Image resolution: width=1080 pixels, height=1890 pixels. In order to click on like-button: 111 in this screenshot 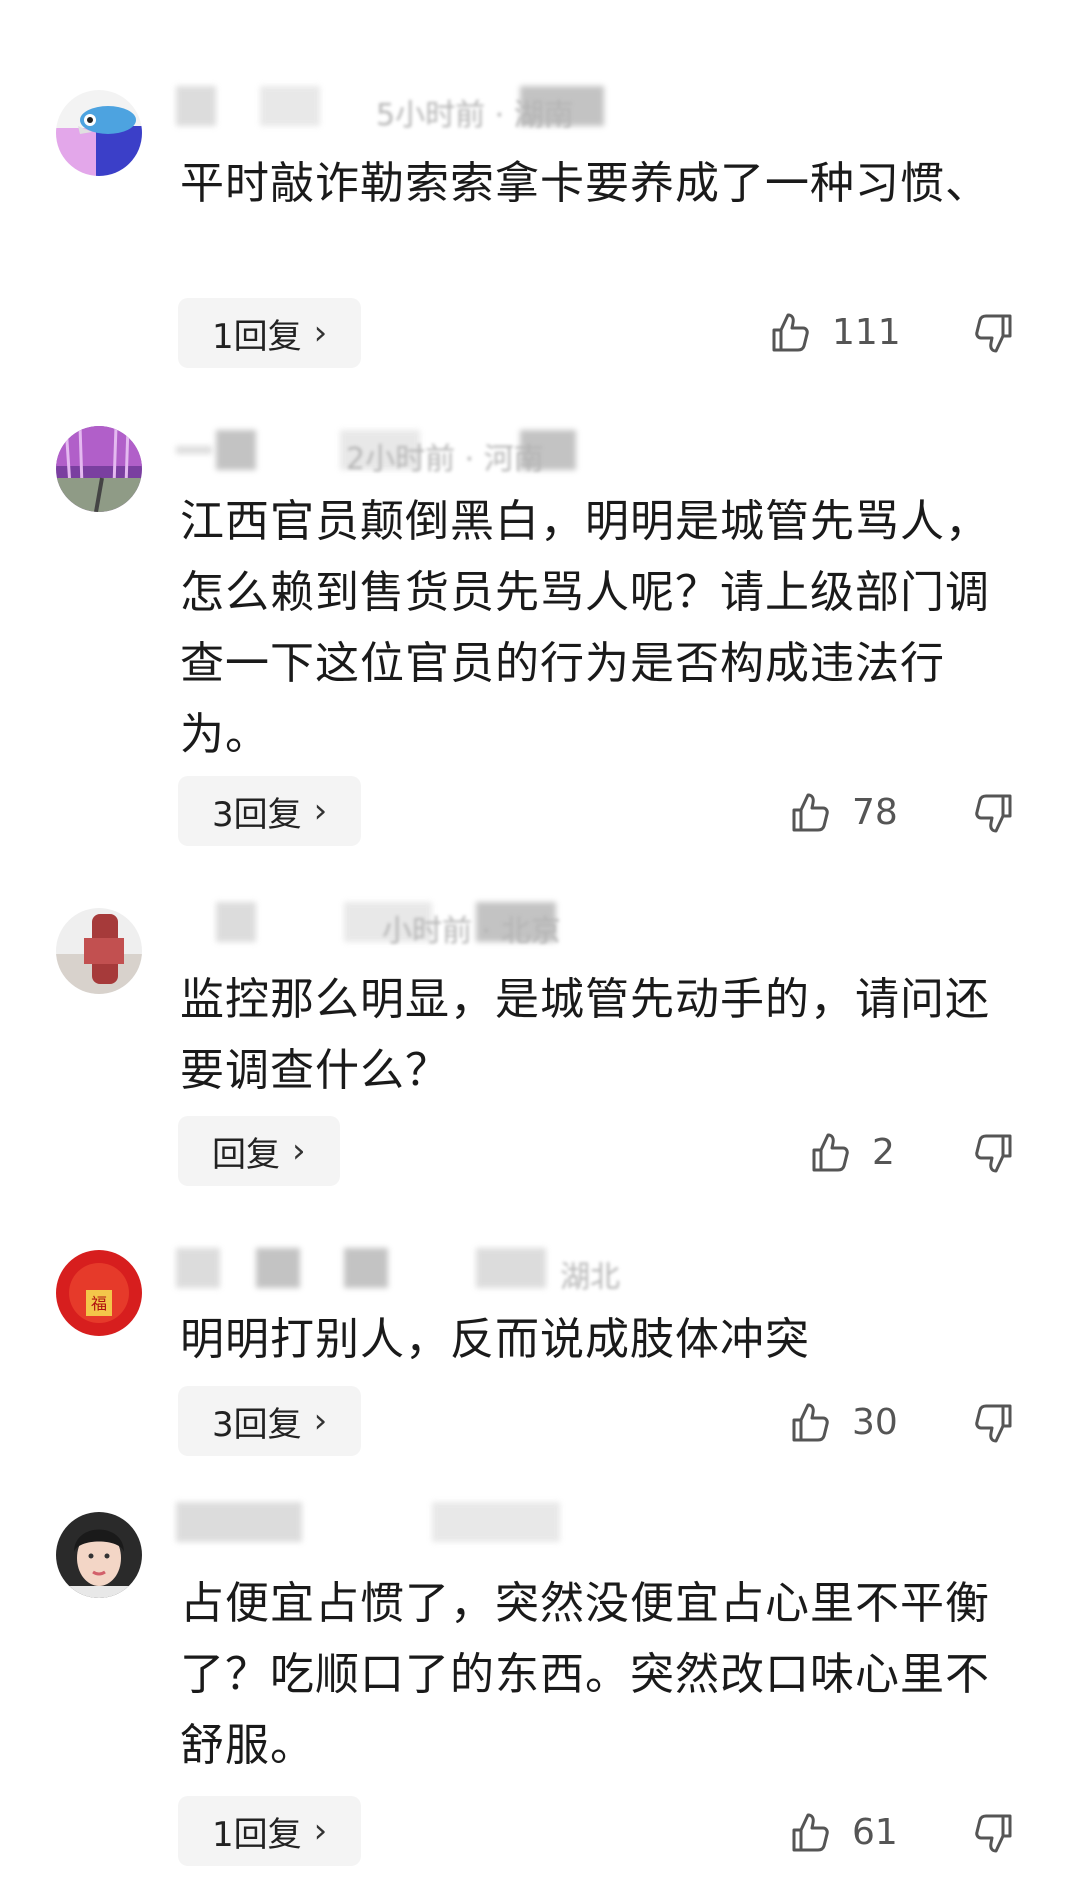, I will do `click(834, 332)`.